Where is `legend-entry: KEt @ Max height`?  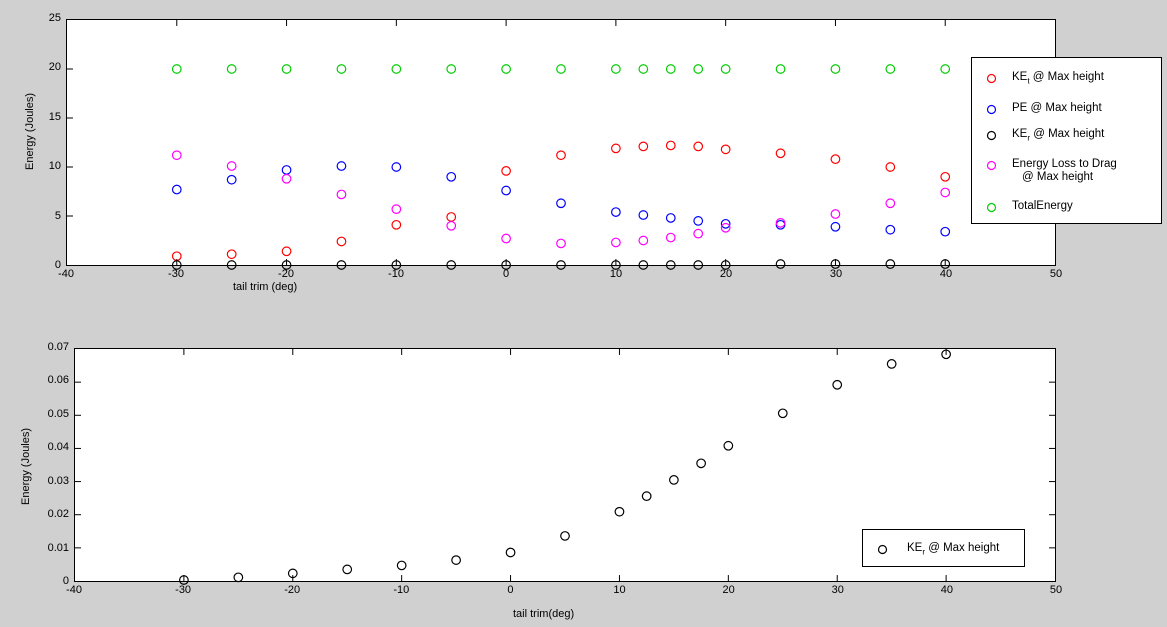 legend-entry: KEt @ Max height is located at coordinates (1042, 79).